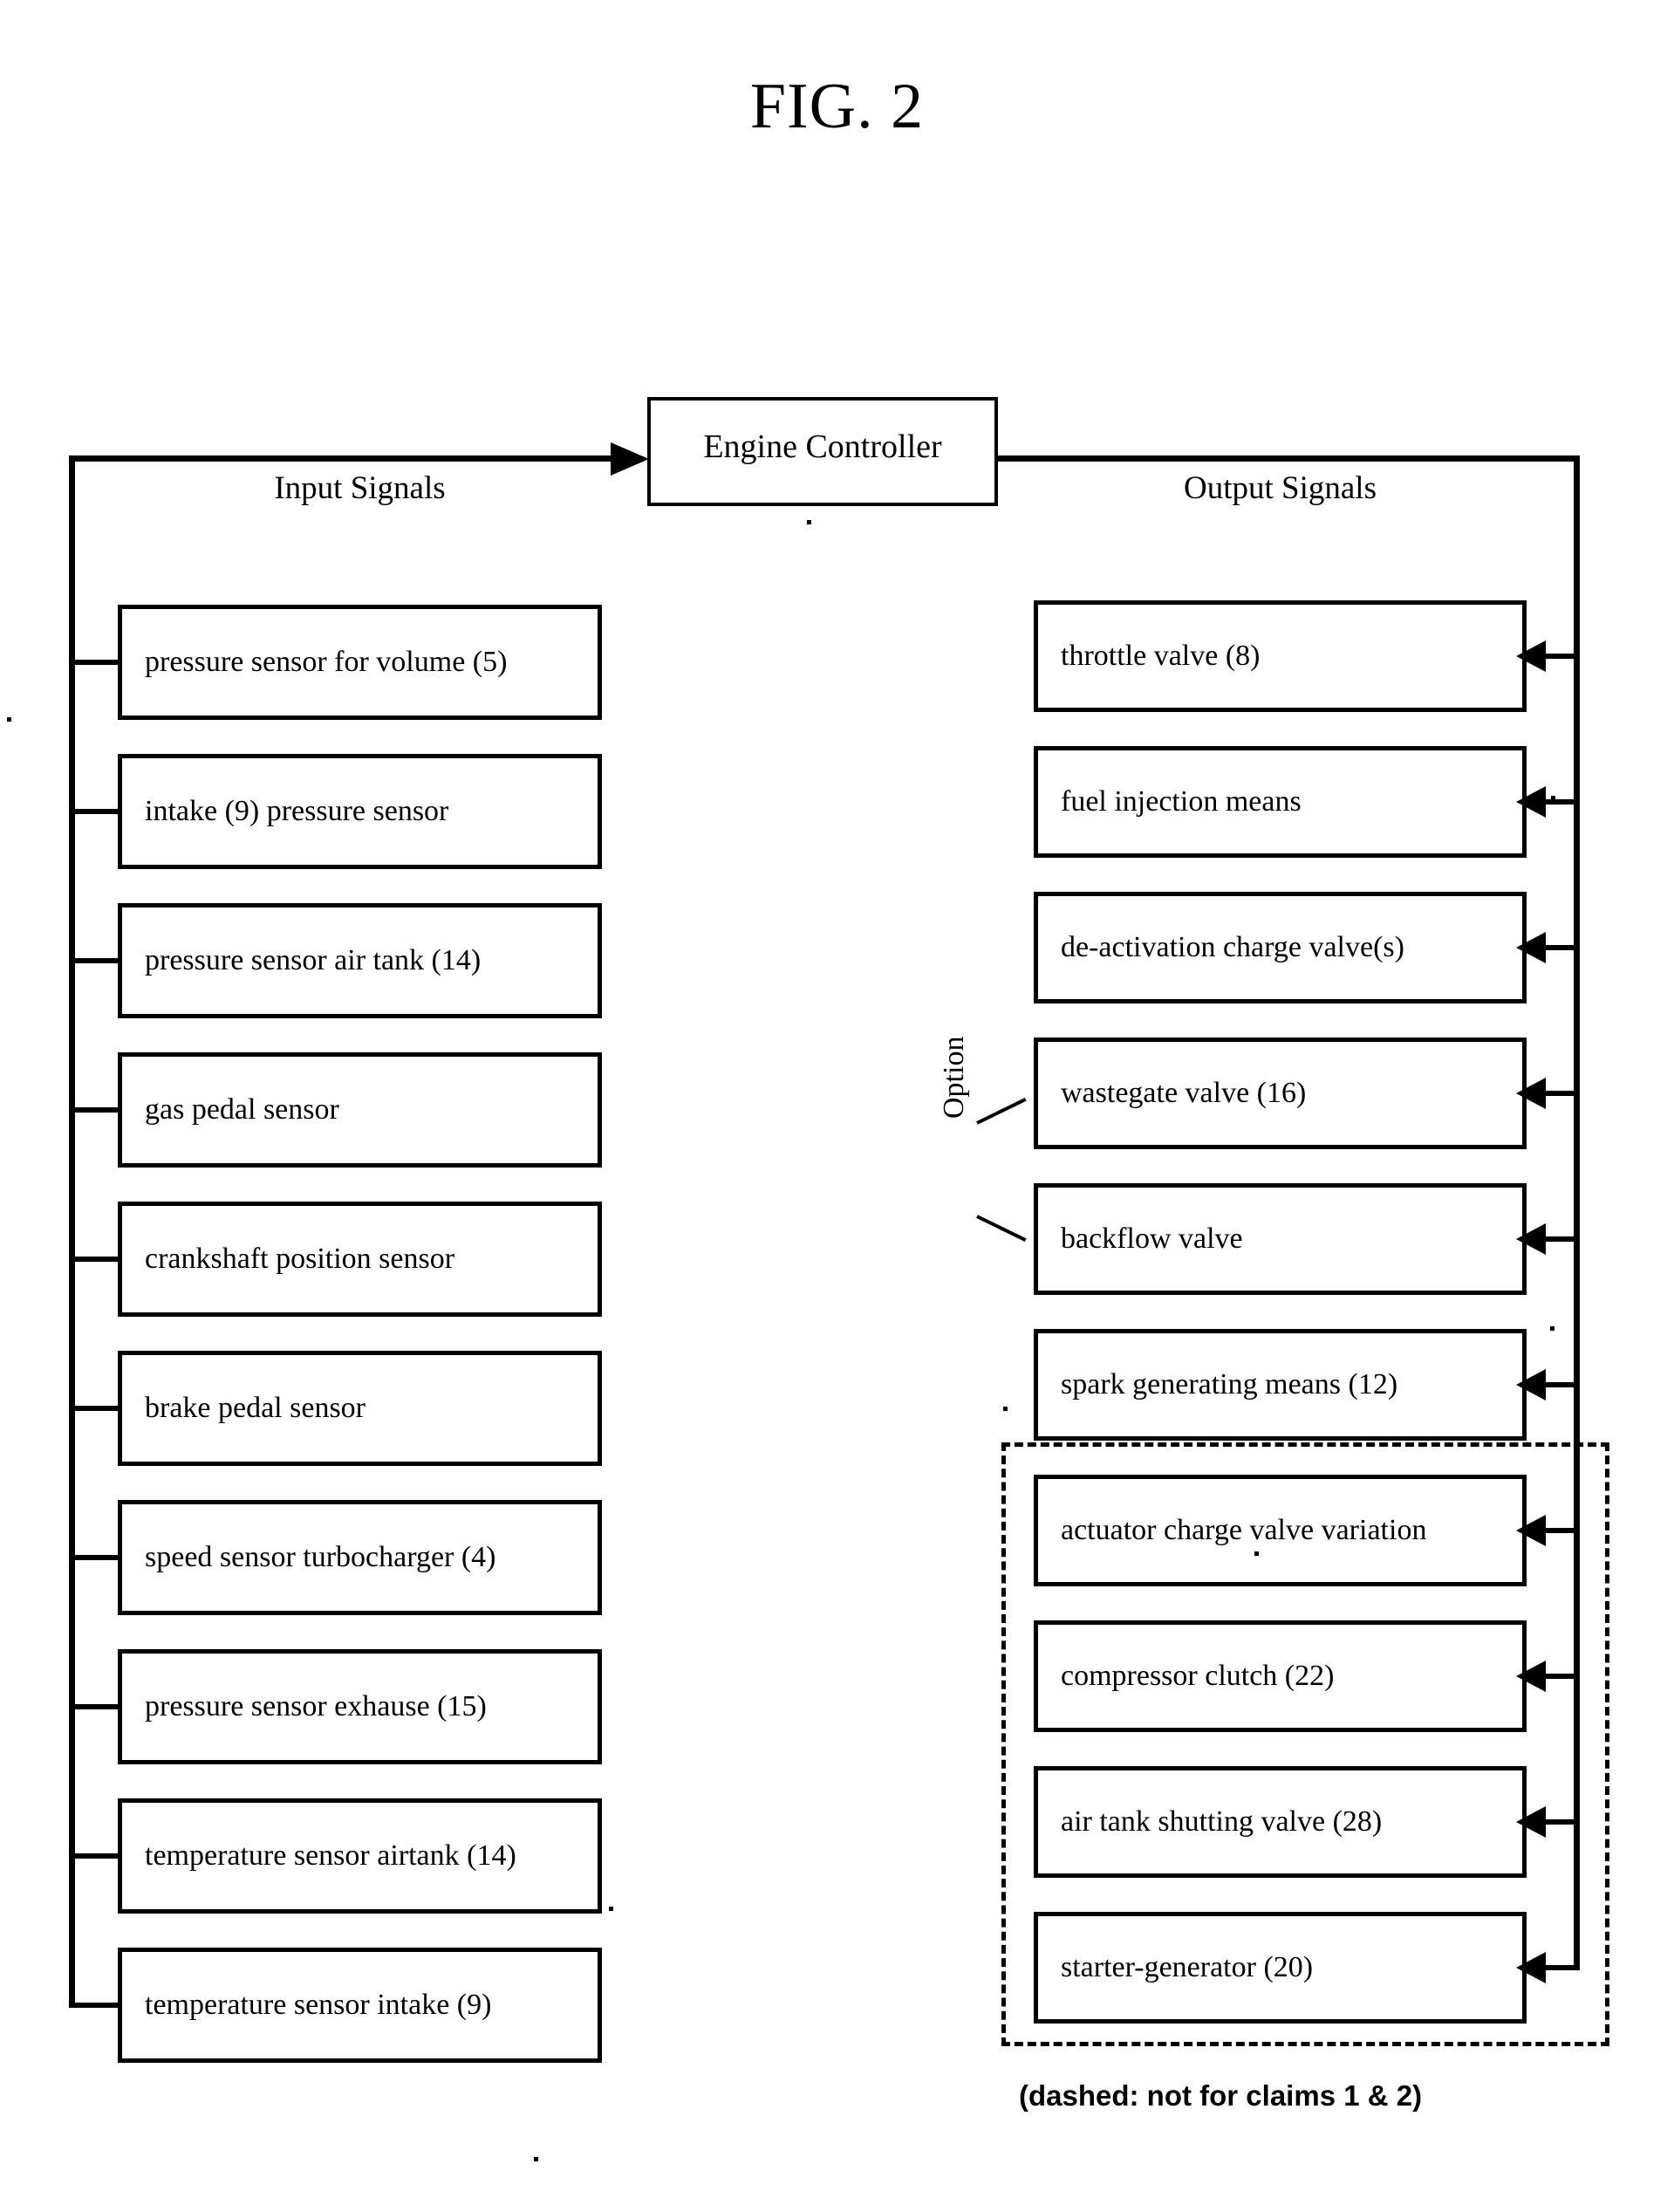 Image resolution: width=1674 pixels, height=2212 pixels. I want to click on dashed-region-caption: (dashed: not for claims 1 & 2), so click(1221, 2095).